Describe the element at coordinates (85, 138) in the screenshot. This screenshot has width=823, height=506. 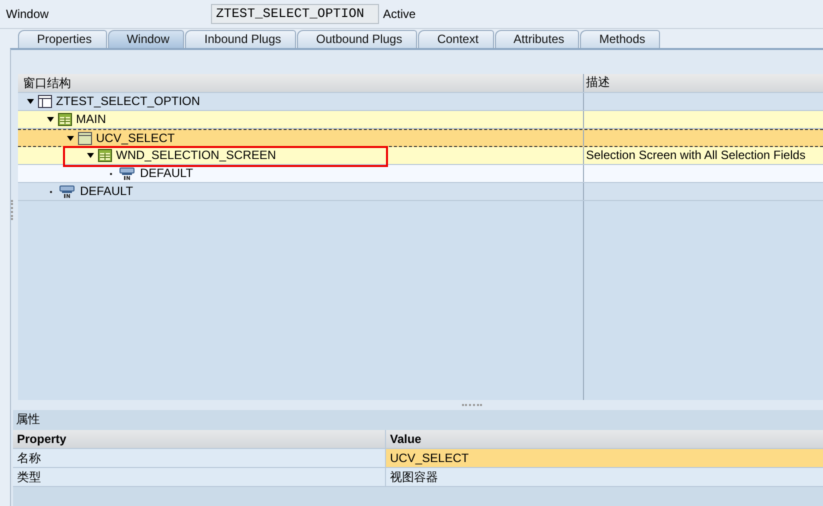
I see `panel-icon` at that location.